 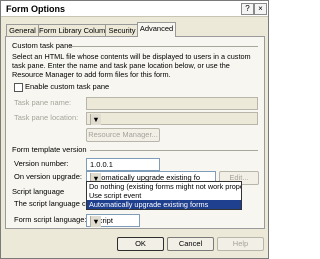 What do you see at coordinates (22, 30) in the screenshot?
I see `tab-general: General` at bounding box center [22, 30].